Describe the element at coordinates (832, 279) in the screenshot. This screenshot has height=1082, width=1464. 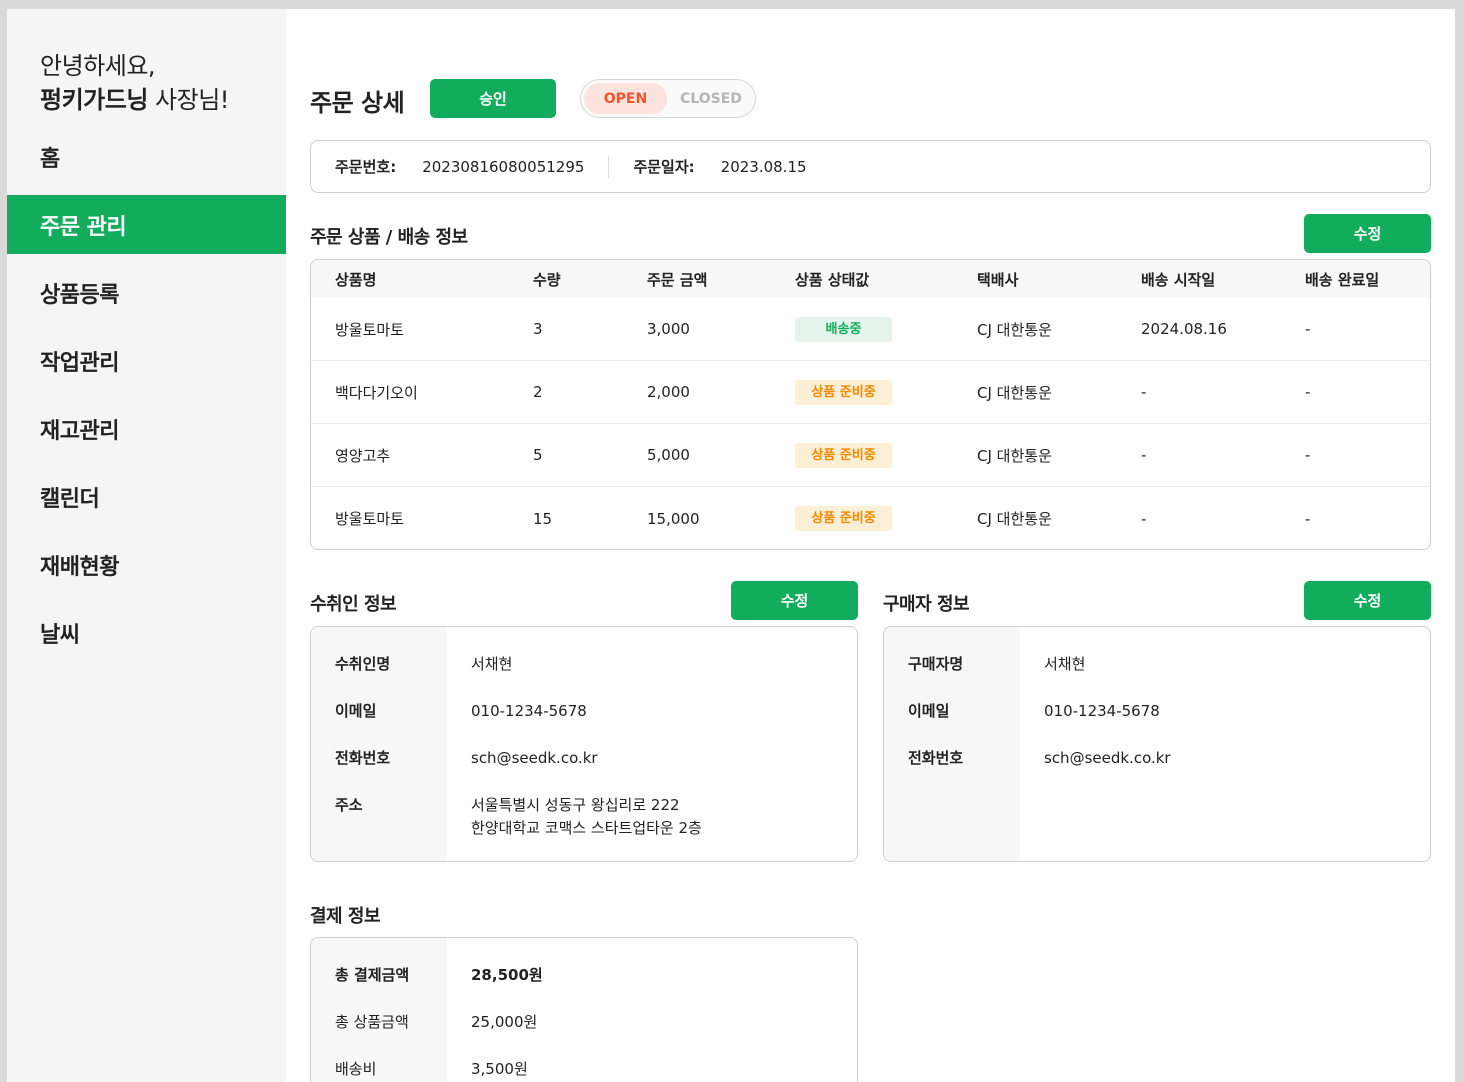
I see `column-header: 상품 상태값` at that location.